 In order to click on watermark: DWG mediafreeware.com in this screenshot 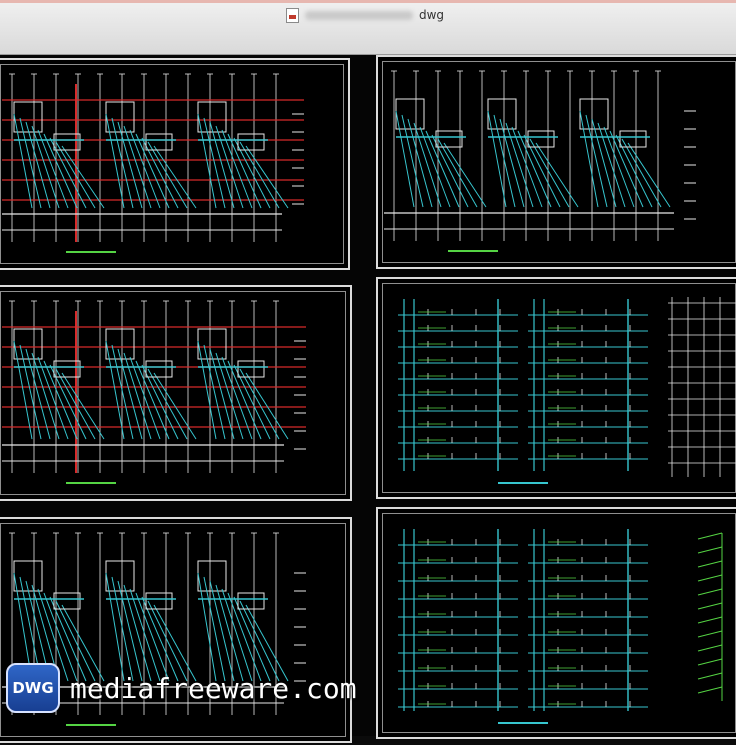, I will do `click(181, 688)`.